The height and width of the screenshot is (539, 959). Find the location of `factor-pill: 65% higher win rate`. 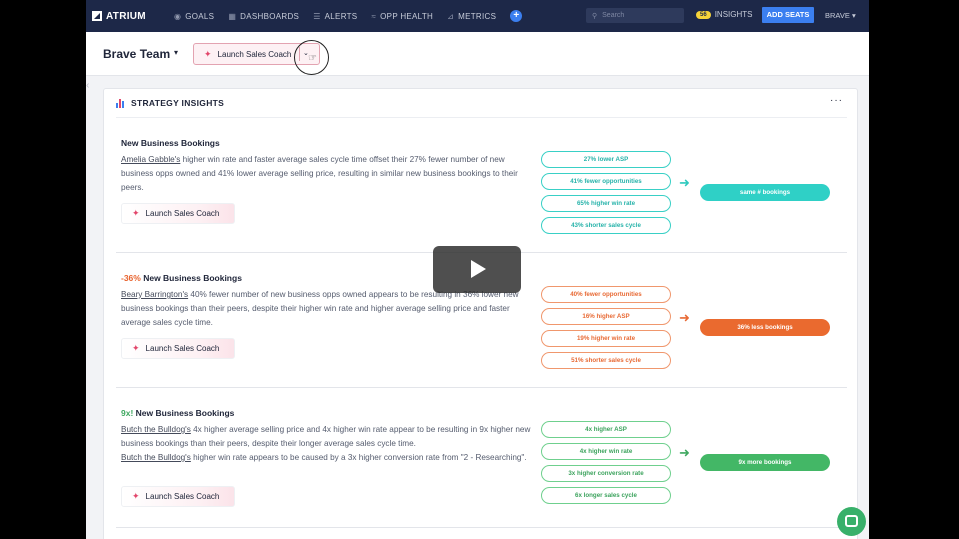

factor-pill: 65% higher win rate is located at coordinates (606, 203).